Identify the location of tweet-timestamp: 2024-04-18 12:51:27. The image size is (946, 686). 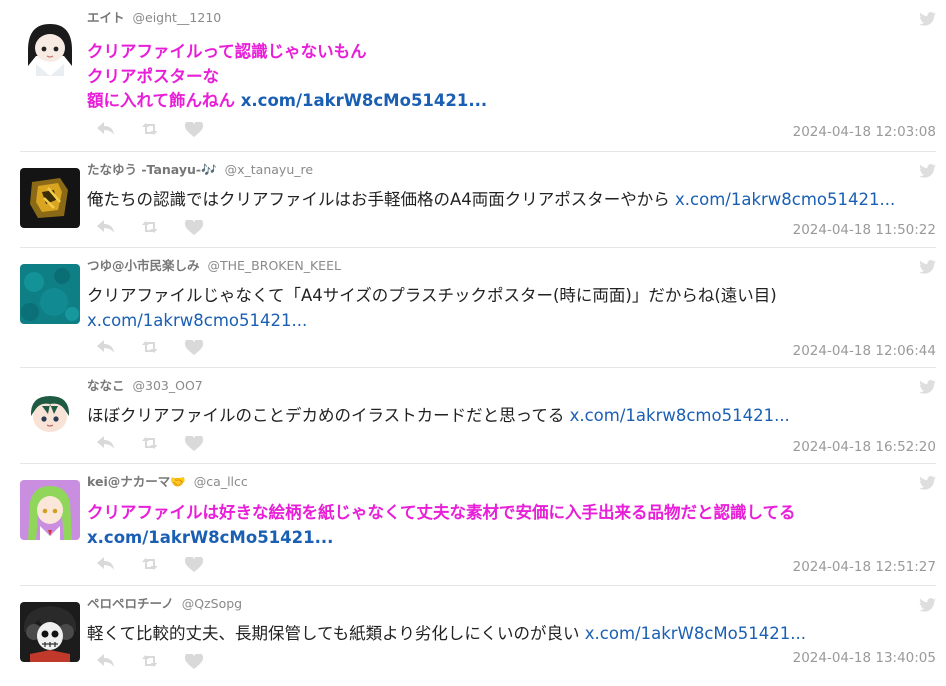
(864, 567).